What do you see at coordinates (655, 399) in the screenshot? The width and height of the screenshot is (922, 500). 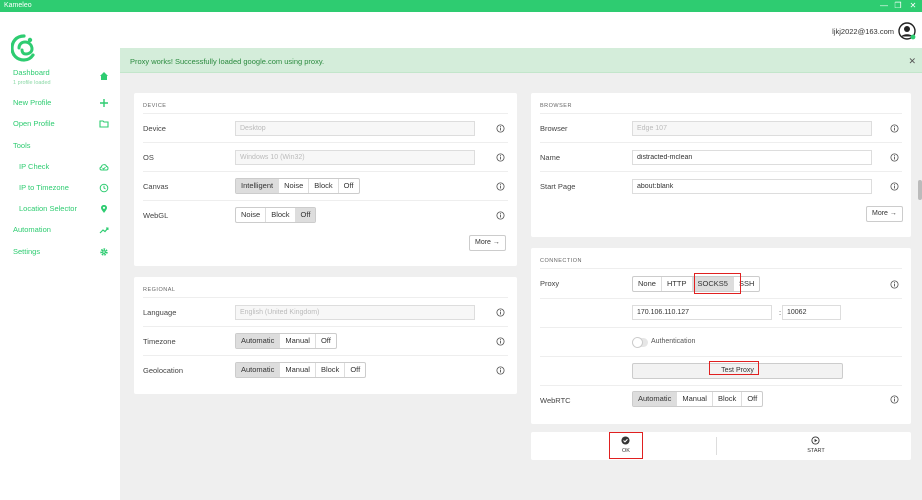 I see `webrtc-option-automatic: Automatic` at bounding box center [655, 399].